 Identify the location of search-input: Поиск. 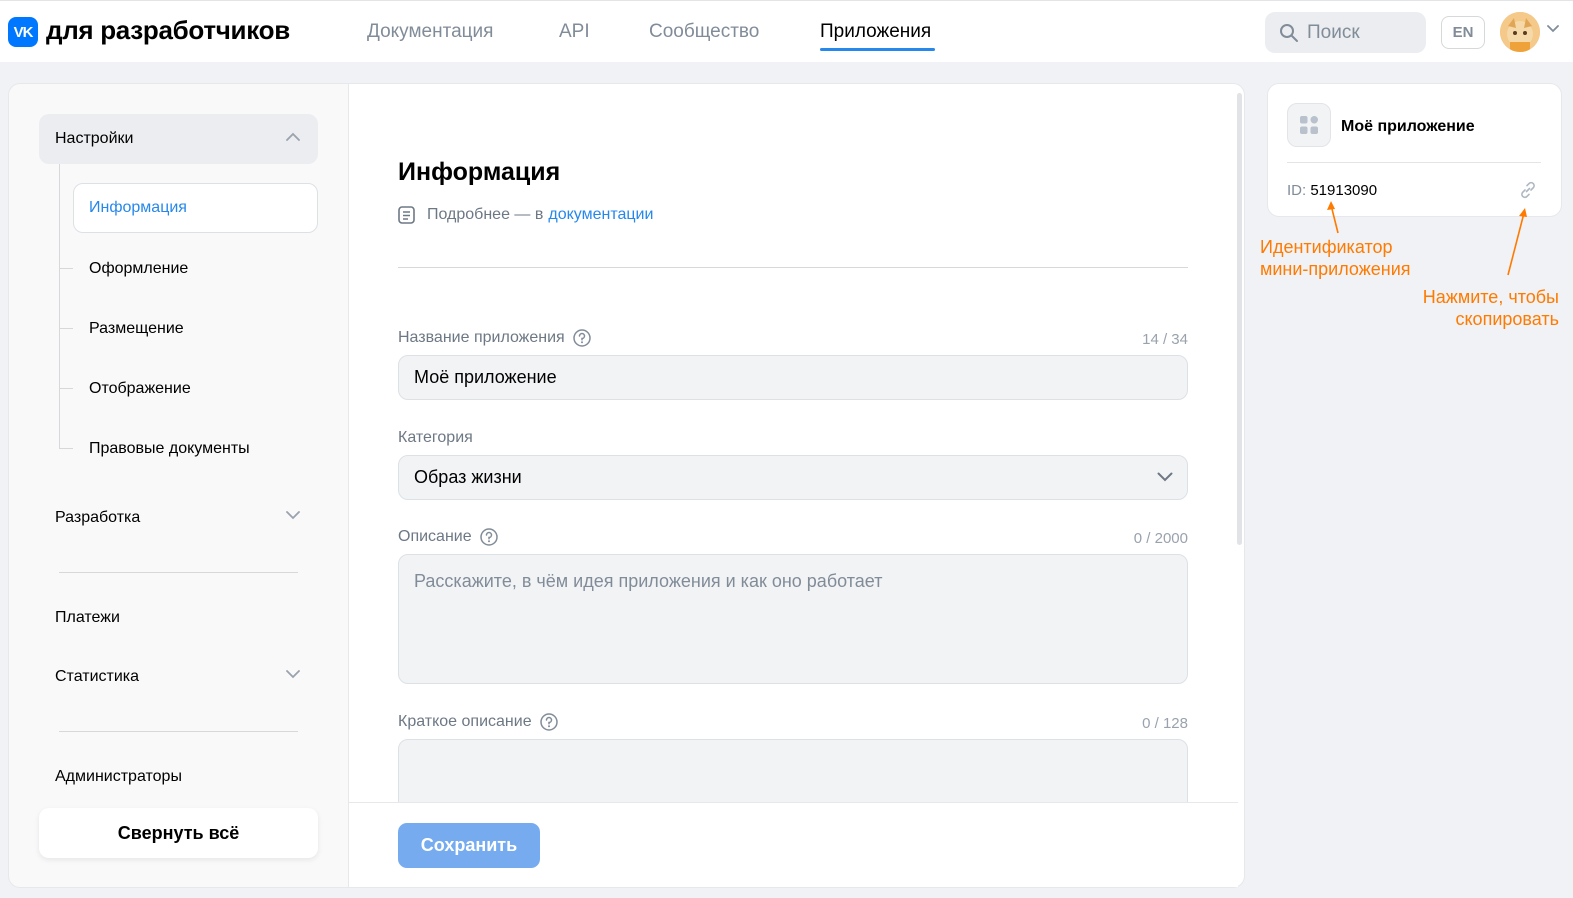
(1345, 32).